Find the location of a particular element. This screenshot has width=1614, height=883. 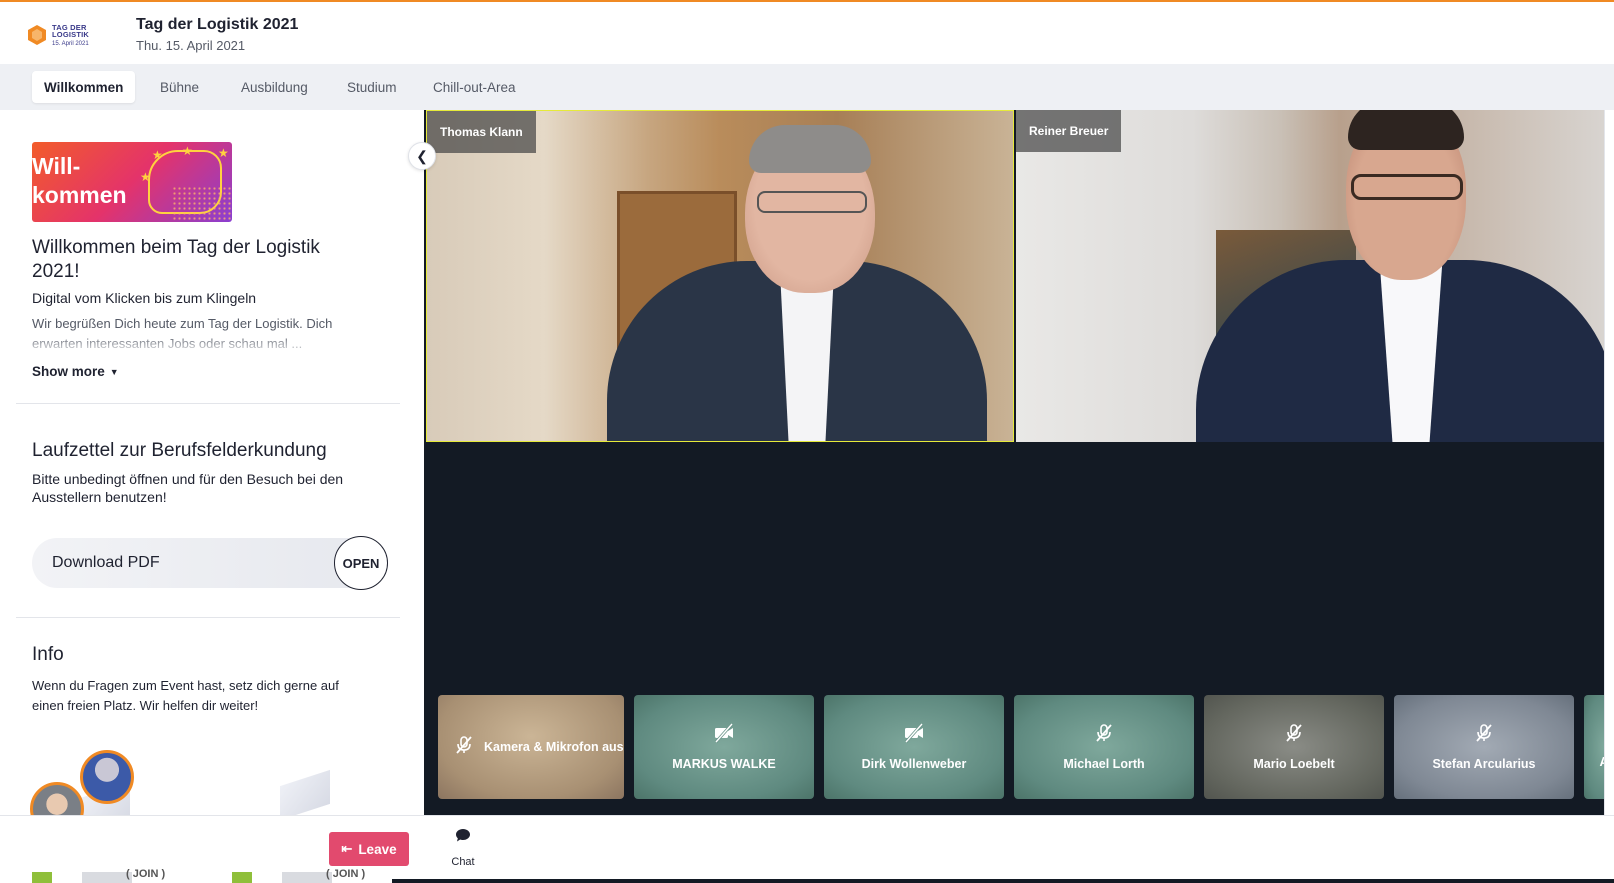

event-logo: TAG DER LOGISTIK 15. April 2021 is located at coordinates (74, 35).